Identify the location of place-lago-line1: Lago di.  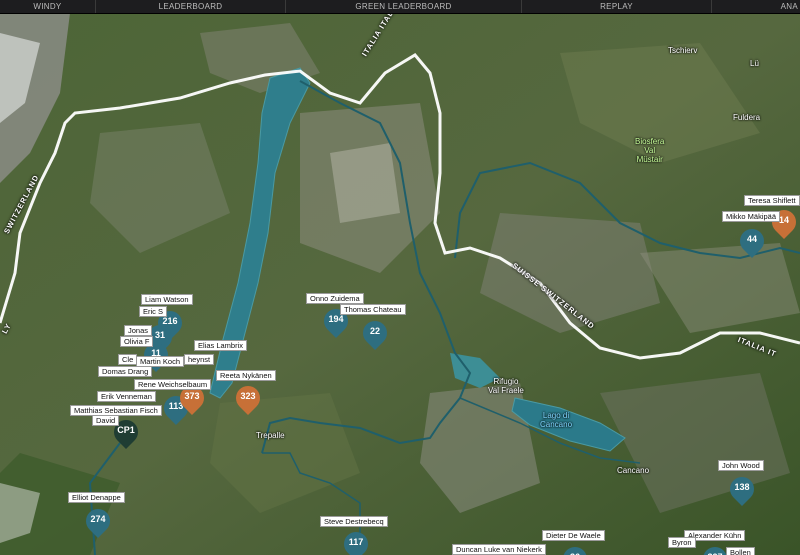
(556, 415).